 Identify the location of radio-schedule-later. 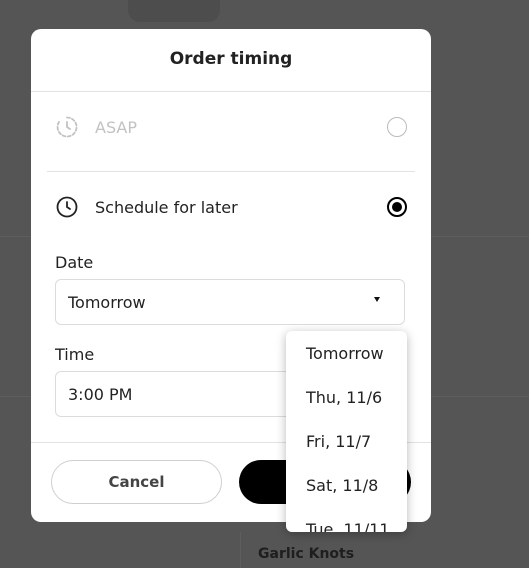
(397, 207).